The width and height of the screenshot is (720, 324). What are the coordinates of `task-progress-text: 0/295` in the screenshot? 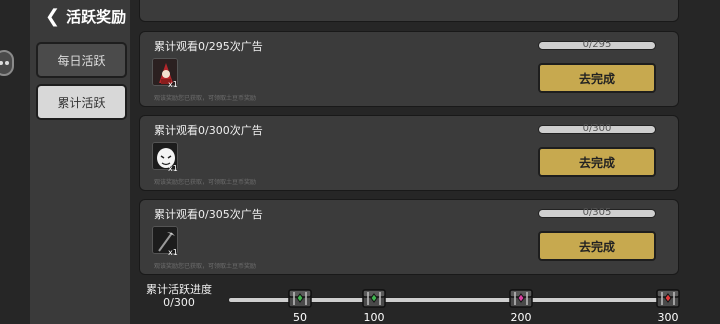 It's located at (597, 44).